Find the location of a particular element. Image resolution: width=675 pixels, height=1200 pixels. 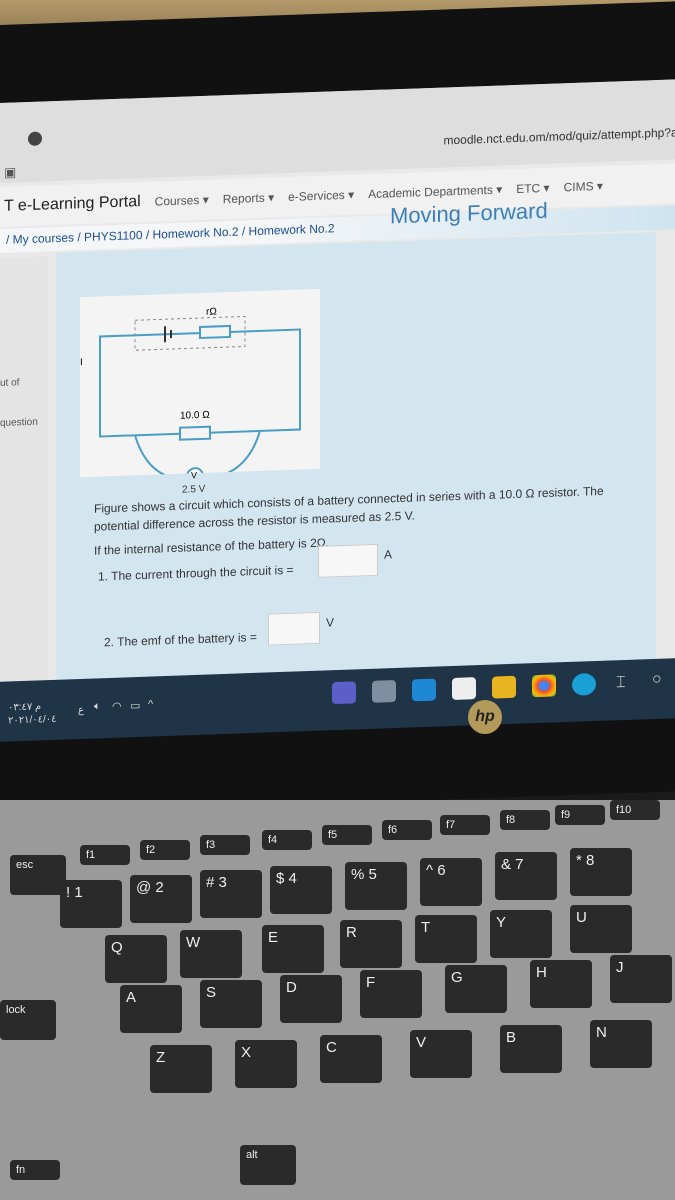

wifi-icon: ◠ is located at coordinates (117, 706).